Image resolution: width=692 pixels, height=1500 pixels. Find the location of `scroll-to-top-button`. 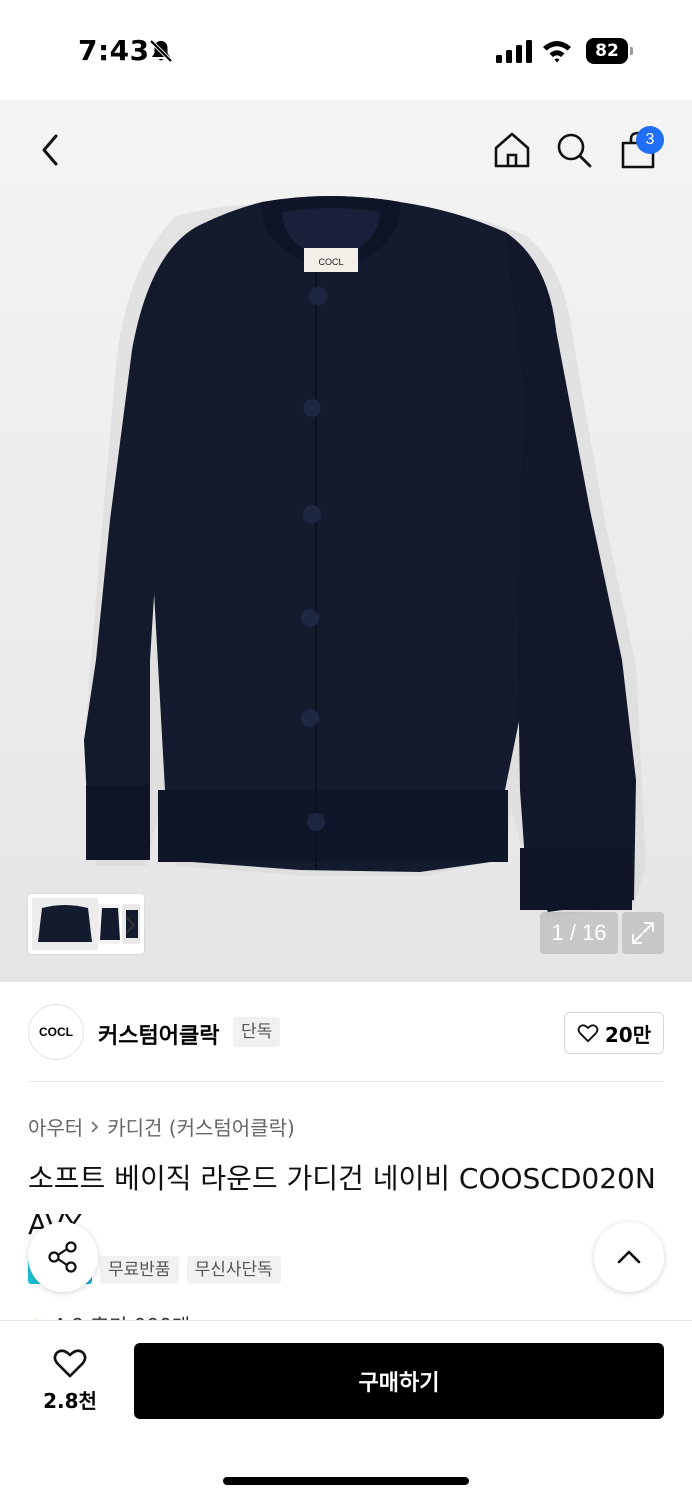

scroll-to-top-button is located at coordinates (629, 1257).